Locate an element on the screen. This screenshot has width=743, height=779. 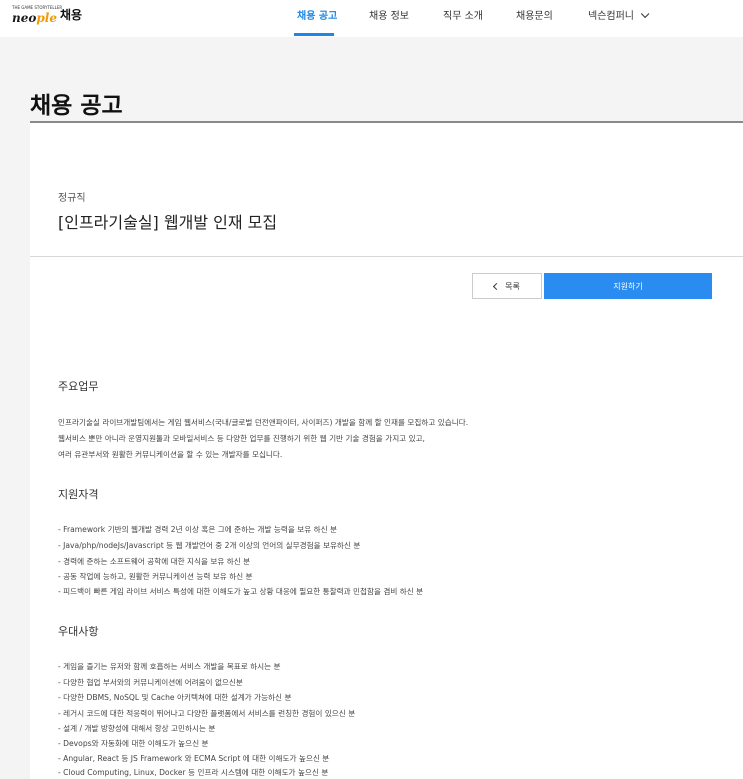
apply-label: 지원하기 is located at coordinates (628, 286).